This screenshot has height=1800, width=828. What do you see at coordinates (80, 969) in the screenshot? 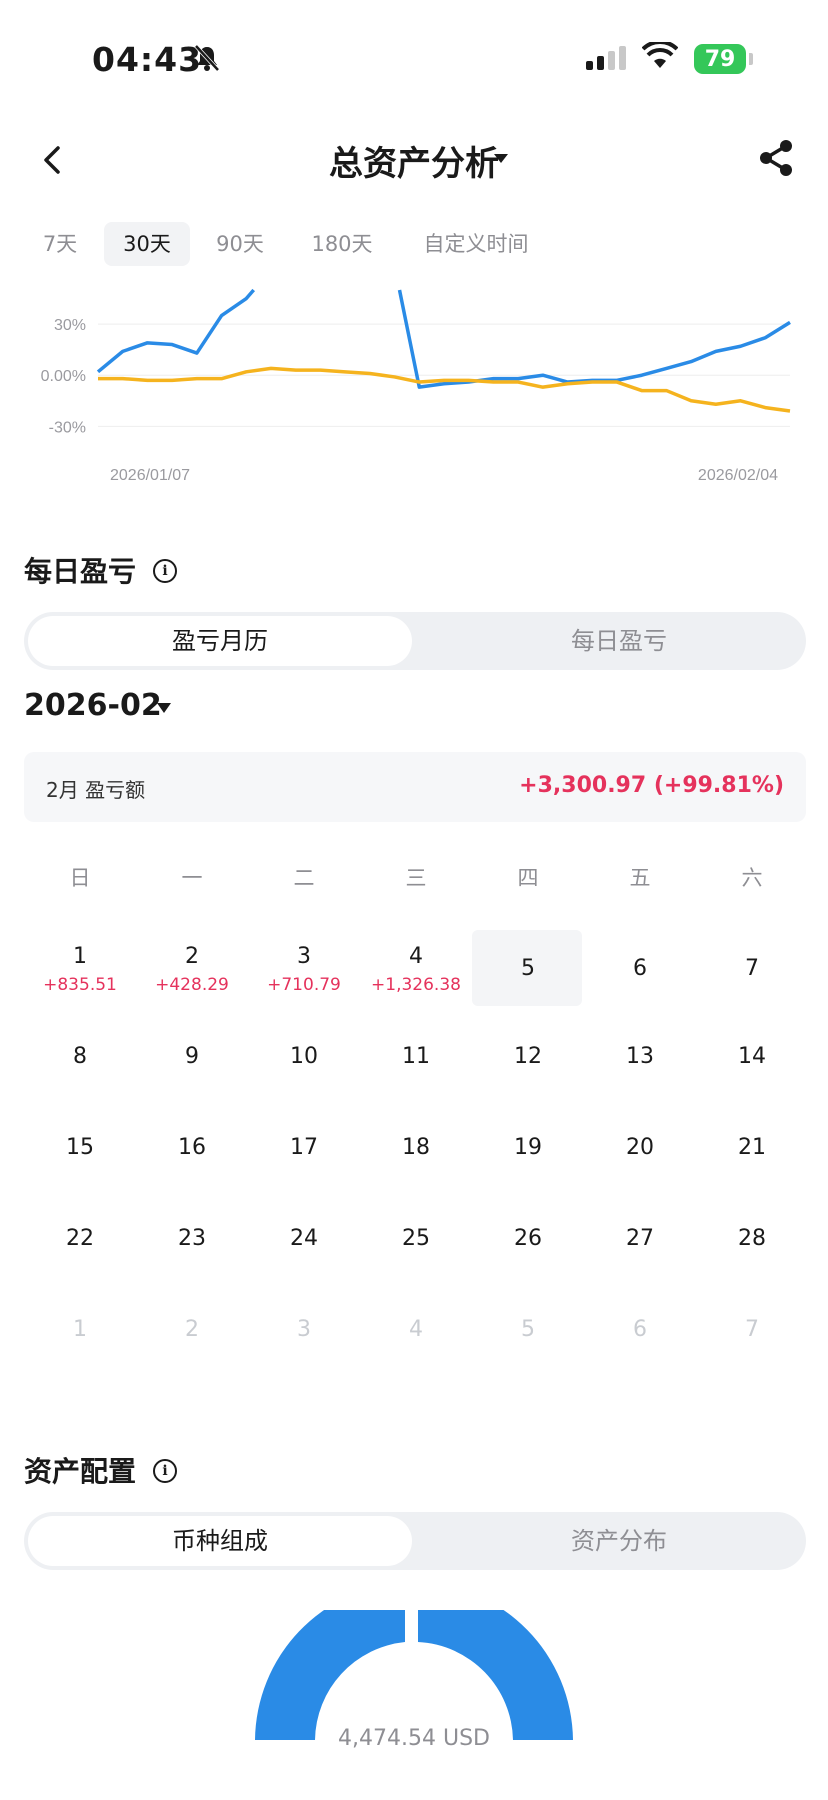
I see `calendar-day: 1 +835.51` at bounding box center [80, 969].